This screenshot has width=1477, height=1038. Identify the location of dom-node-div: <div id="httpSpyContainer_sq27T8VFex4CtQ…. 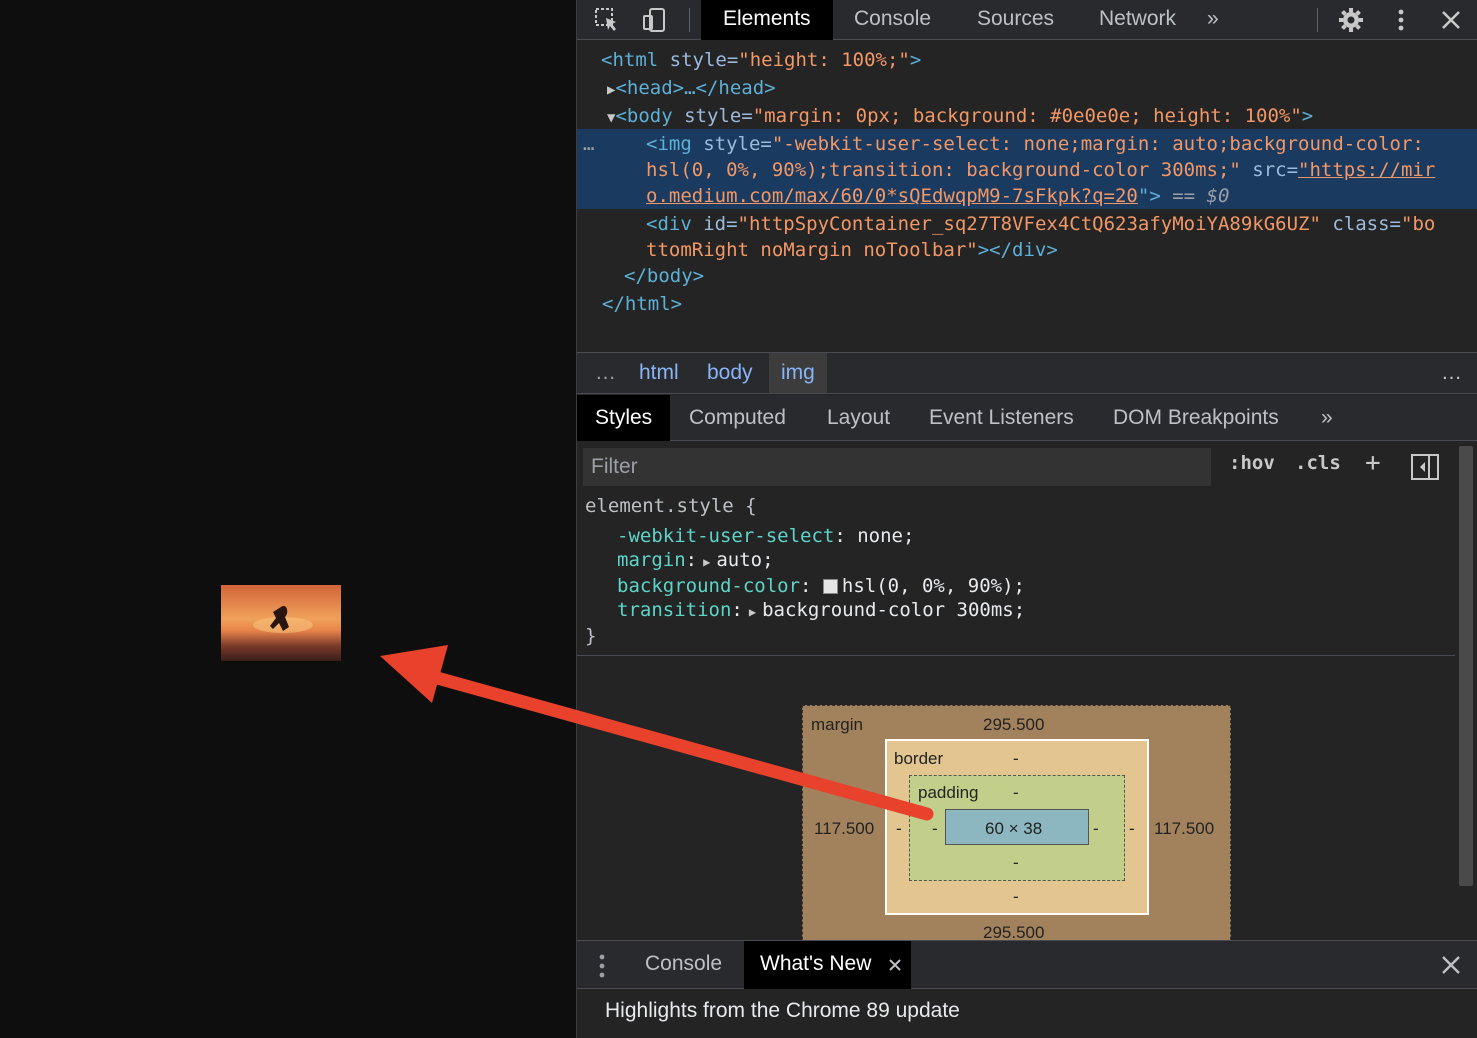
(1061, 224).